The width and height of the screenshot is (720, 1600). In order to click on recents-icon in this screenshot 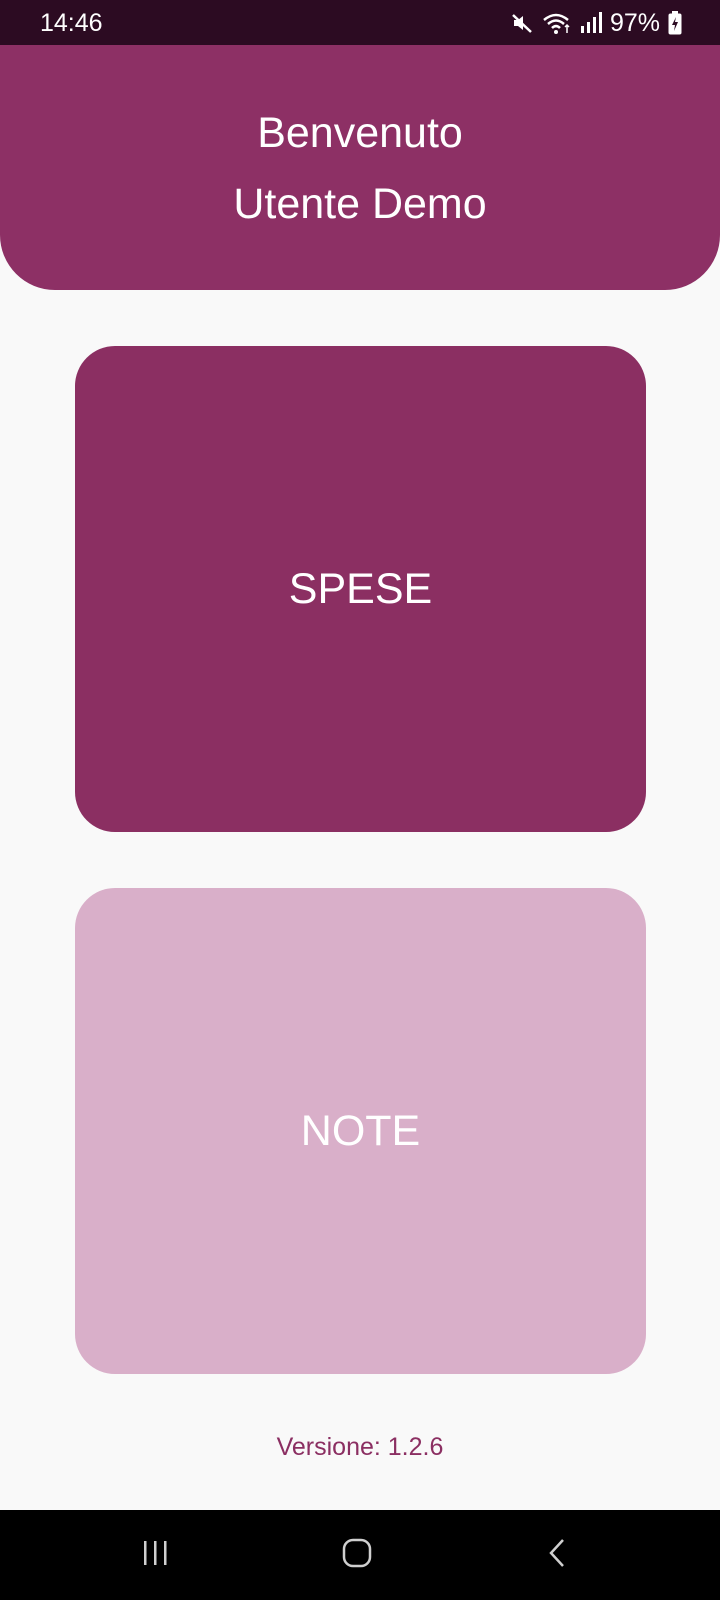, I will do `click(155, 1555)`.